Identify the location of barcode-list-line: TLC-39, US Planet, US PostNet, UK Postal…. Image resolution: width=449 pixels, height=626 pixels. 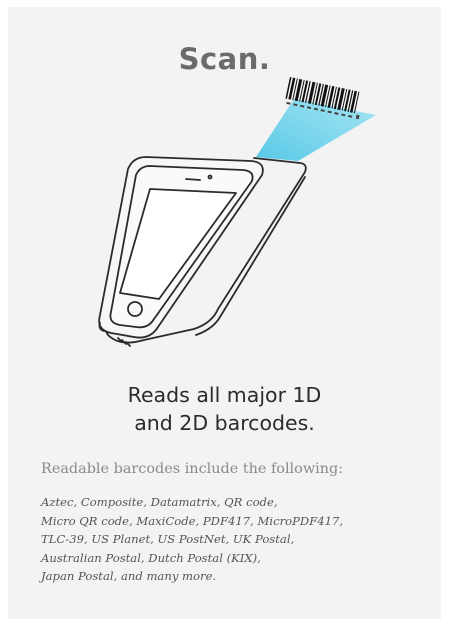
(168, 539).